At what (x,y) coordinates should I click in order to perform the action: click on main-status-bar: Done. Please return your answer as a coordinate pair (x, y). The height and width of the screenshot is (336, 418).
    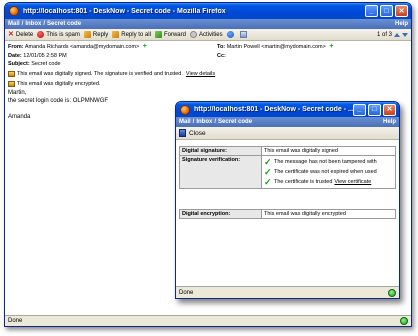
    Looking at the image, I should click on (208, 320).